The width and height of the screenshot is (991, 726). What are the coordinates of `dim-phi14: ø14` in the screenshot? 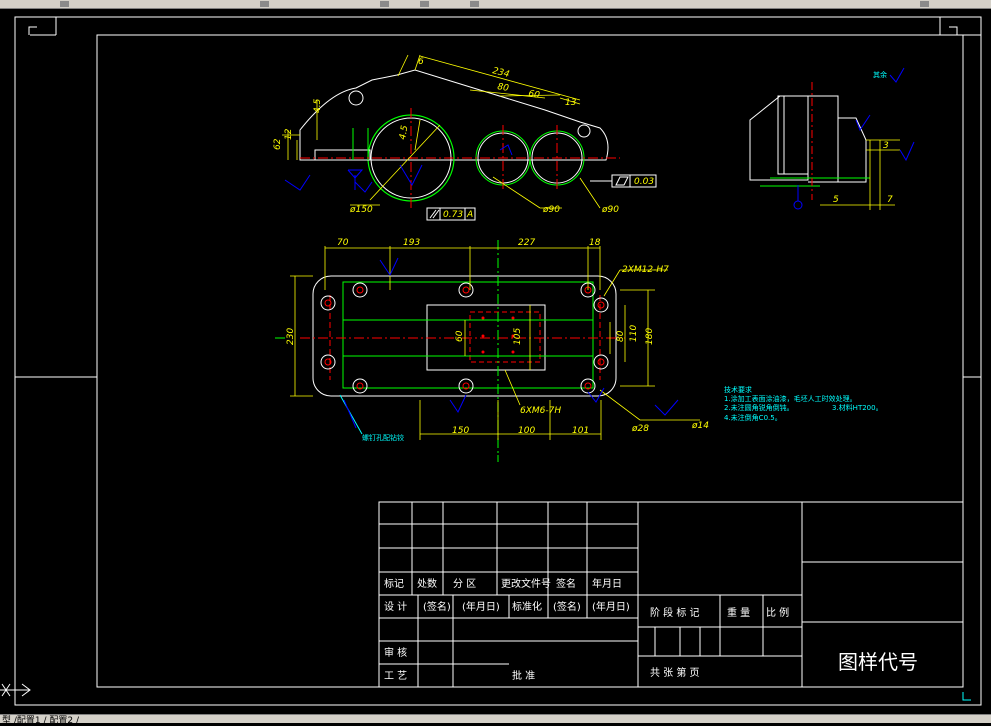 It's located at (700, 426).